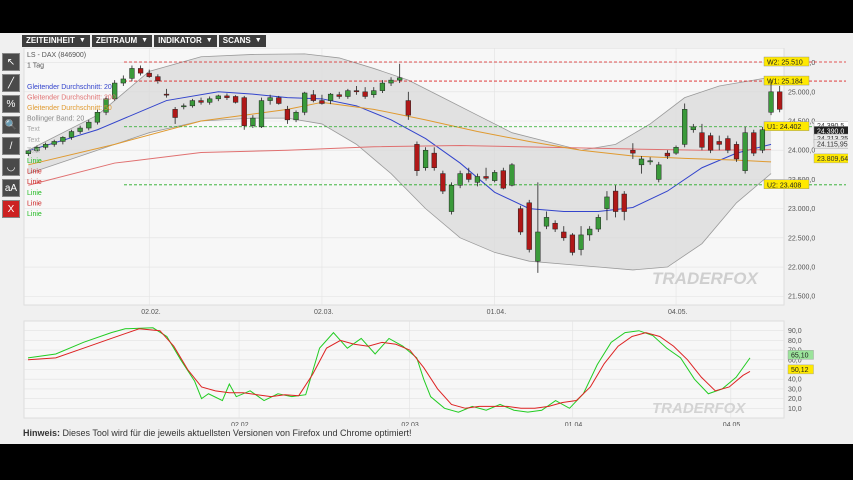  Describe the element at coordinates (795, 331) in the screenshot. I see `y-tick-label: 90,0` at that location.